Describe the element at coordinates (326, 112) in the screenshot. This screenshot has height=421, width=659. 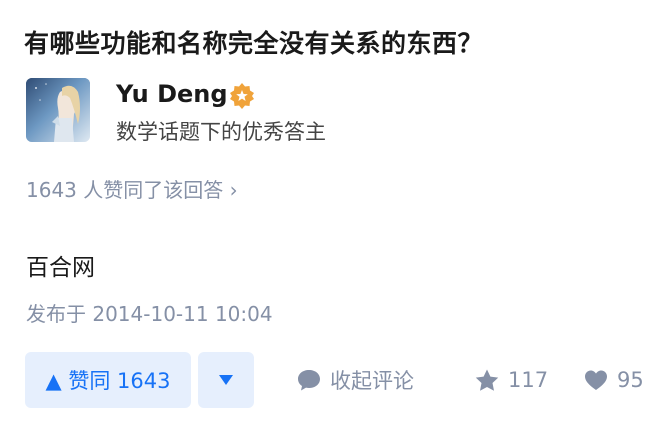
I see `author-info: Yu Deng 数学话题下的优秀答主` at that location.